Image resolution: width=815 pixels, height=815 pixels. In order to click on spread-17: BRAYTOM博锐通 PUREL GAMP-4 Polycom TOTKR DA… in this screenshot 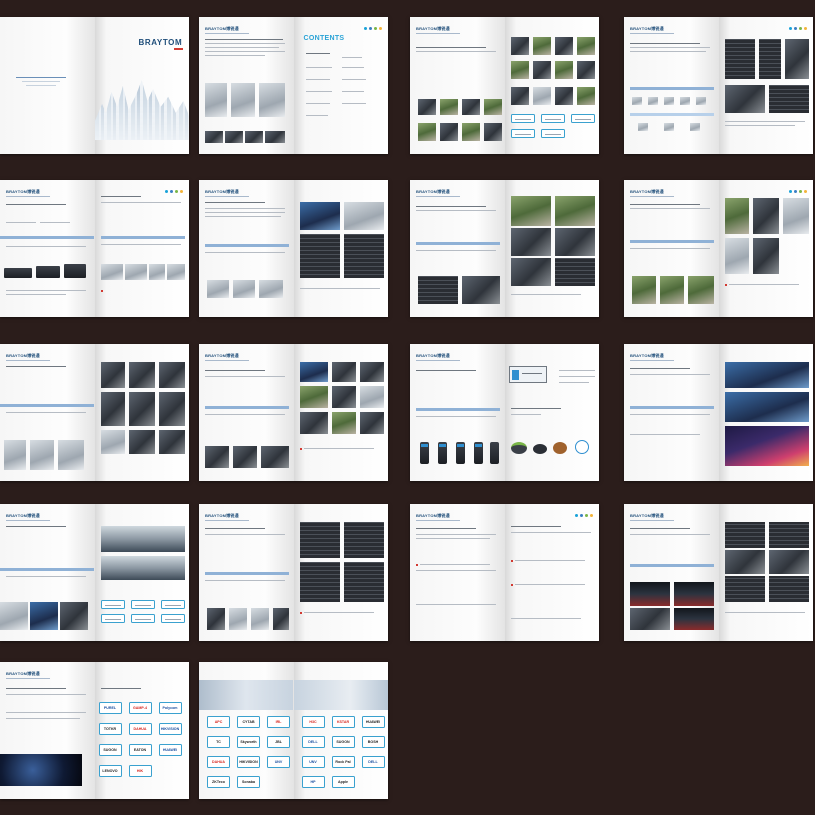, I will do `click(94, 730)`.